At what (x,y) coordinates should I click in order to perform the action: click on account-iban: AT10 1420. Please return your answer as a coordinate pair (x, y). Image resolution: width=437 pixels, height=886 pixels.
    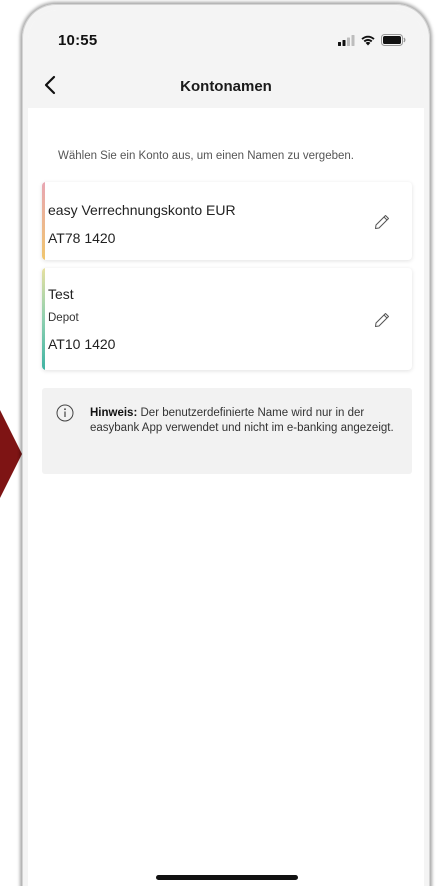
    Looking at the image, I should click on (82, 344).